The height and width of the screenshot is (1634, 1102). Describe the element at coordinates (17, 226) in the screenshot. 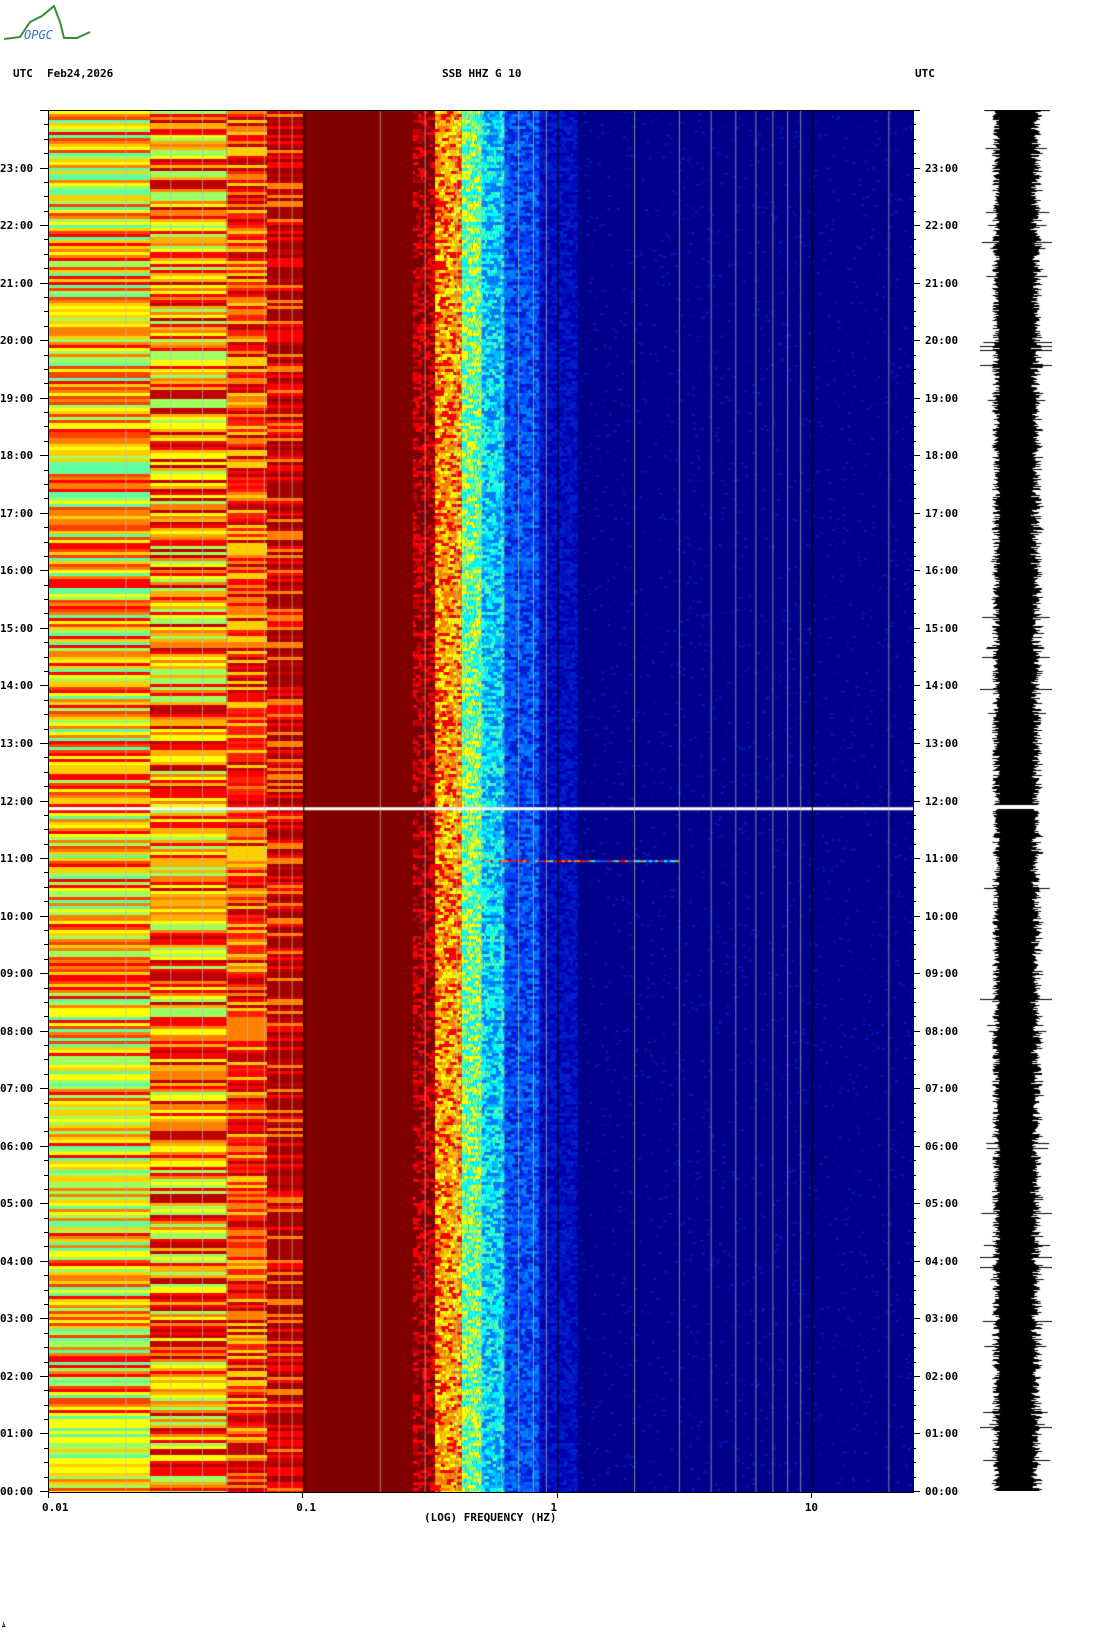

I see `y-tick-label-left: 22:00` at that location.